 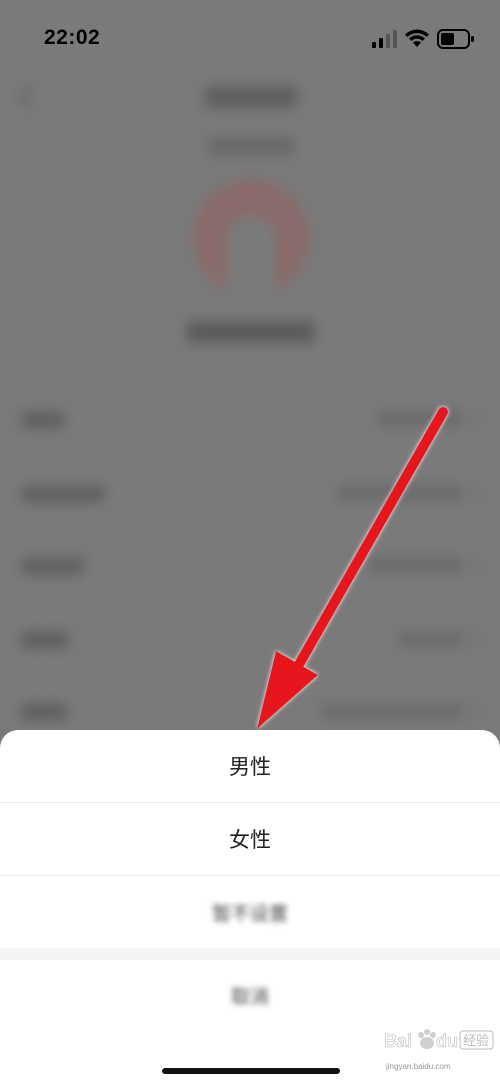 What do you see at coordinates (250, 766) in the screenshot?
I see `option-male: 男性` at bounding box center [250, 766].